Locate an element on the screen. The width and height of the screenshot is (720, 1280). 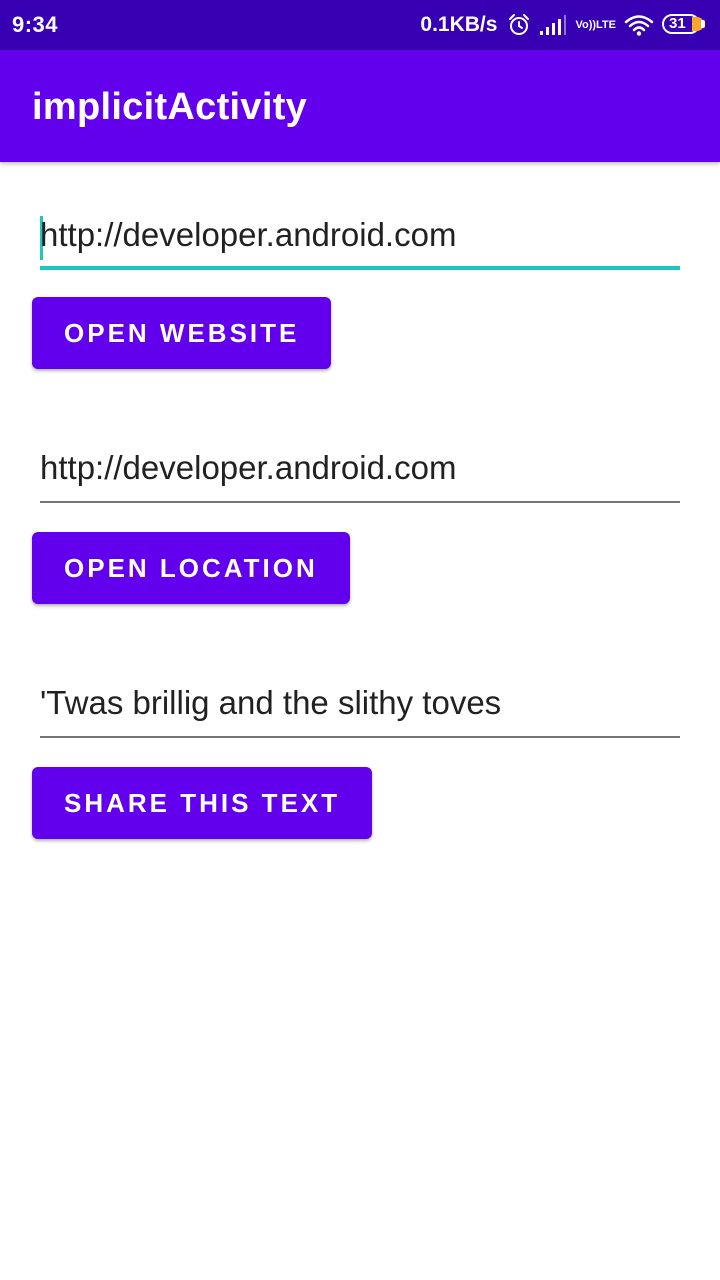
share-input: 'Twas brillig and the slithy toves is located at coordinates (360, 708).